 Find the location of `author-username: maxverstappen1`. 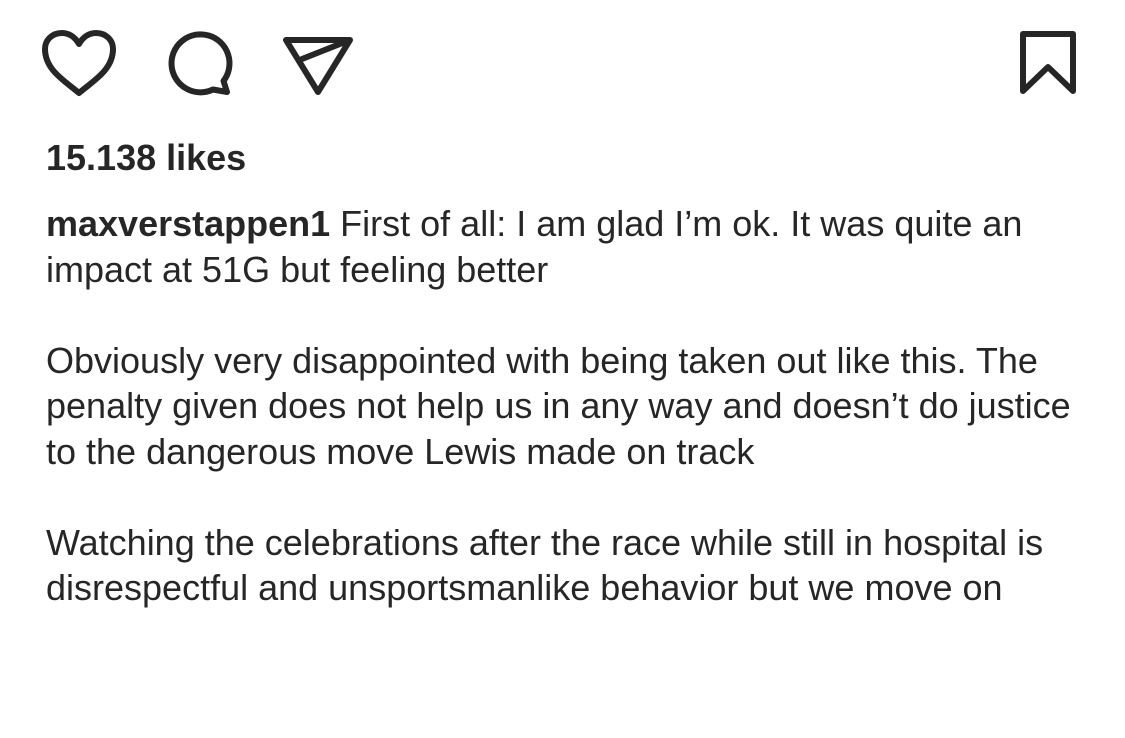

author-username: maxverstappen1 is located at coordinates (188, 223).